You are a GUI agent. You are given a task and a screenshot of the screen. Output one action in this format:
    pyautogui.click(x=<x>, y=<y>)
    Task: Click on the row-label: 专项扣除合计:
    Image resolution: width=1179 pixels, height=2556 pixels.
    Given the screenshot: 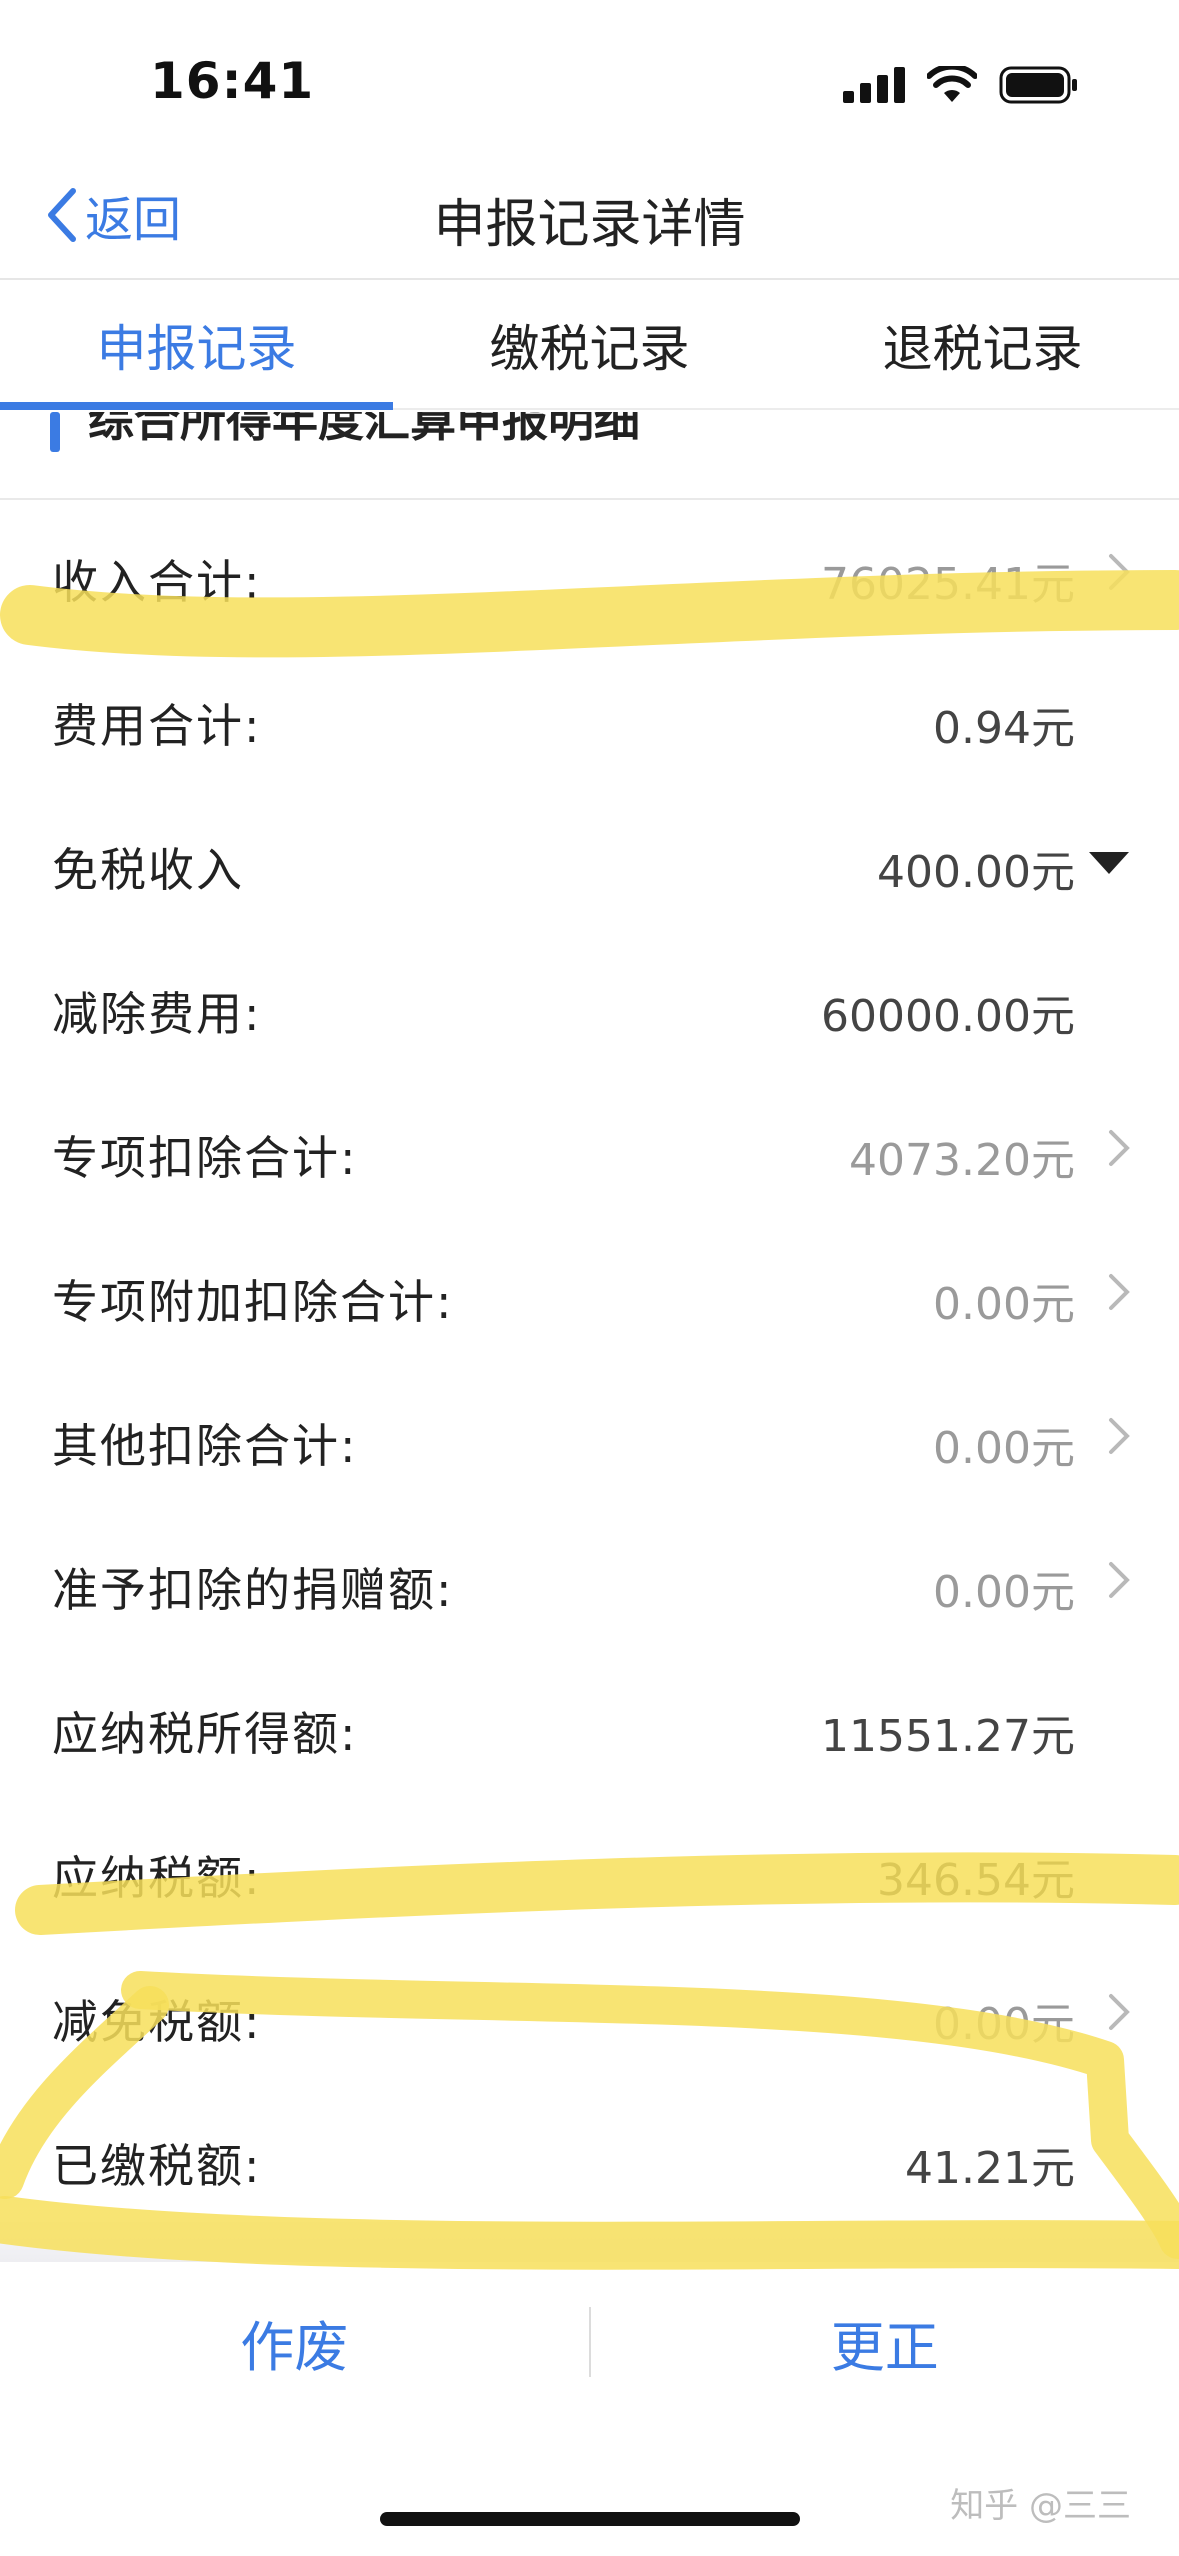 What is the action you would take?
    pyautogui.click(x=205, y=1158)
    